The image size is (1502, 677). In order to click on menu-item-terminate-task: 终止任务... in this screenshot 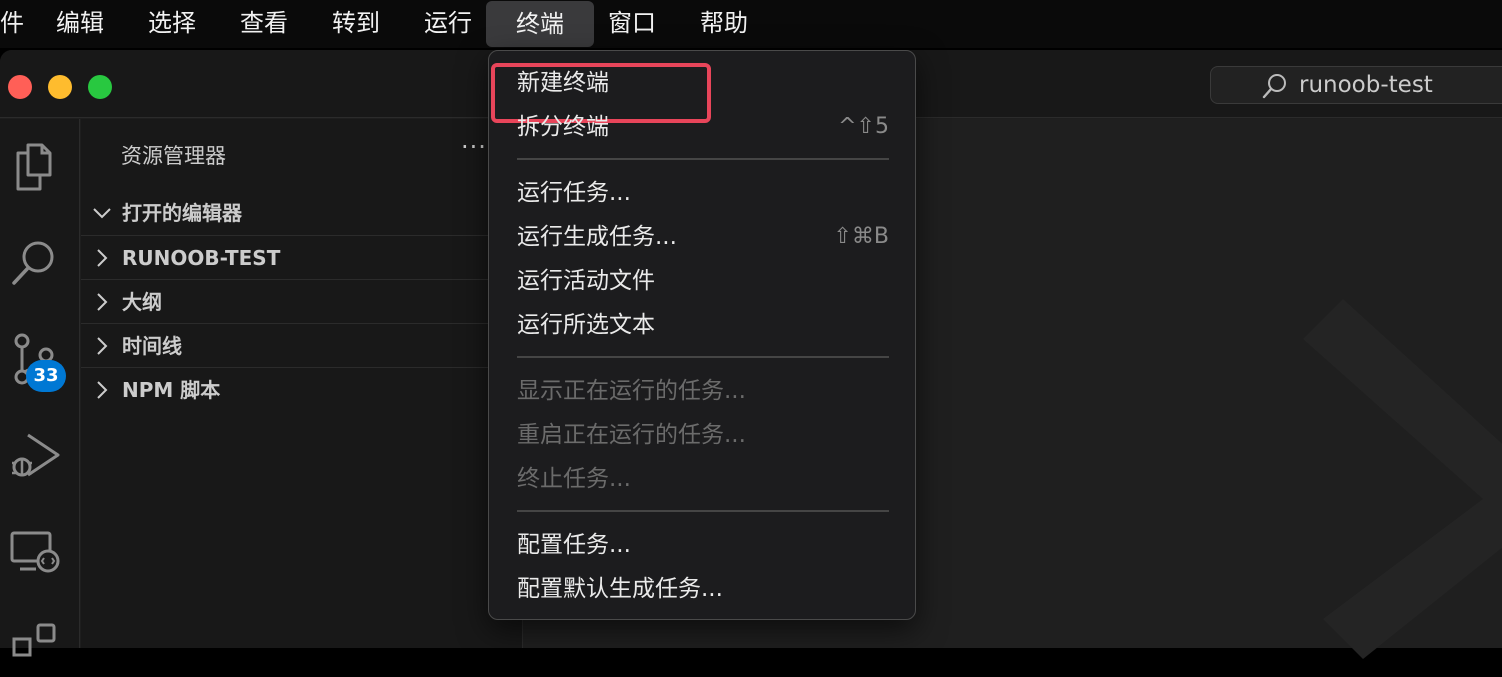, I will do `click(703, 479)`.